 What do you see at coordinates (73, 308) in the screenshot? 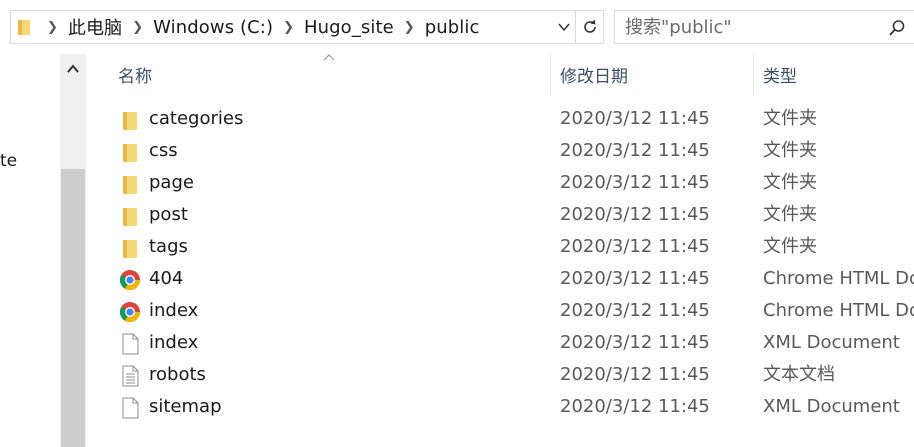
I see `scroll-thumb` at bounding box center [73, 308].